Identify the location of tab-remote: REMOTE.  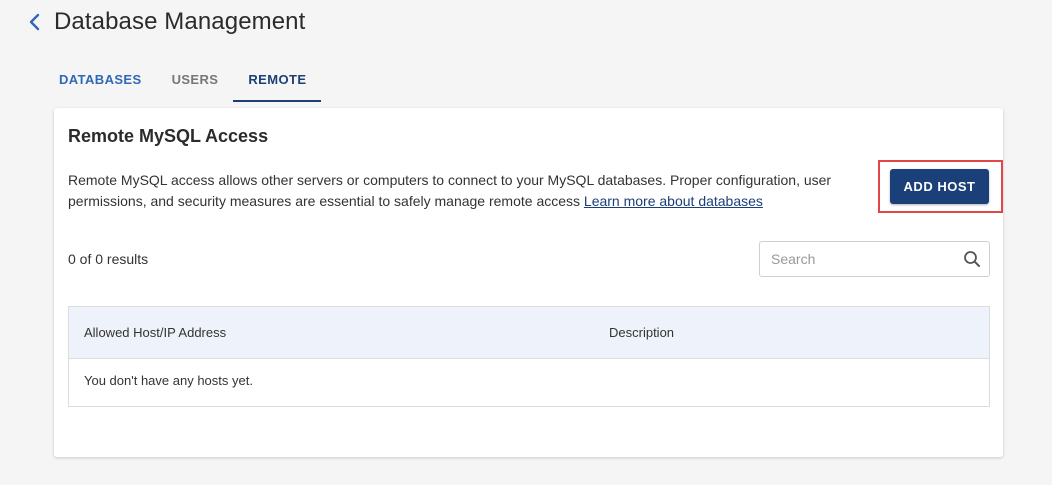
(277, 82).